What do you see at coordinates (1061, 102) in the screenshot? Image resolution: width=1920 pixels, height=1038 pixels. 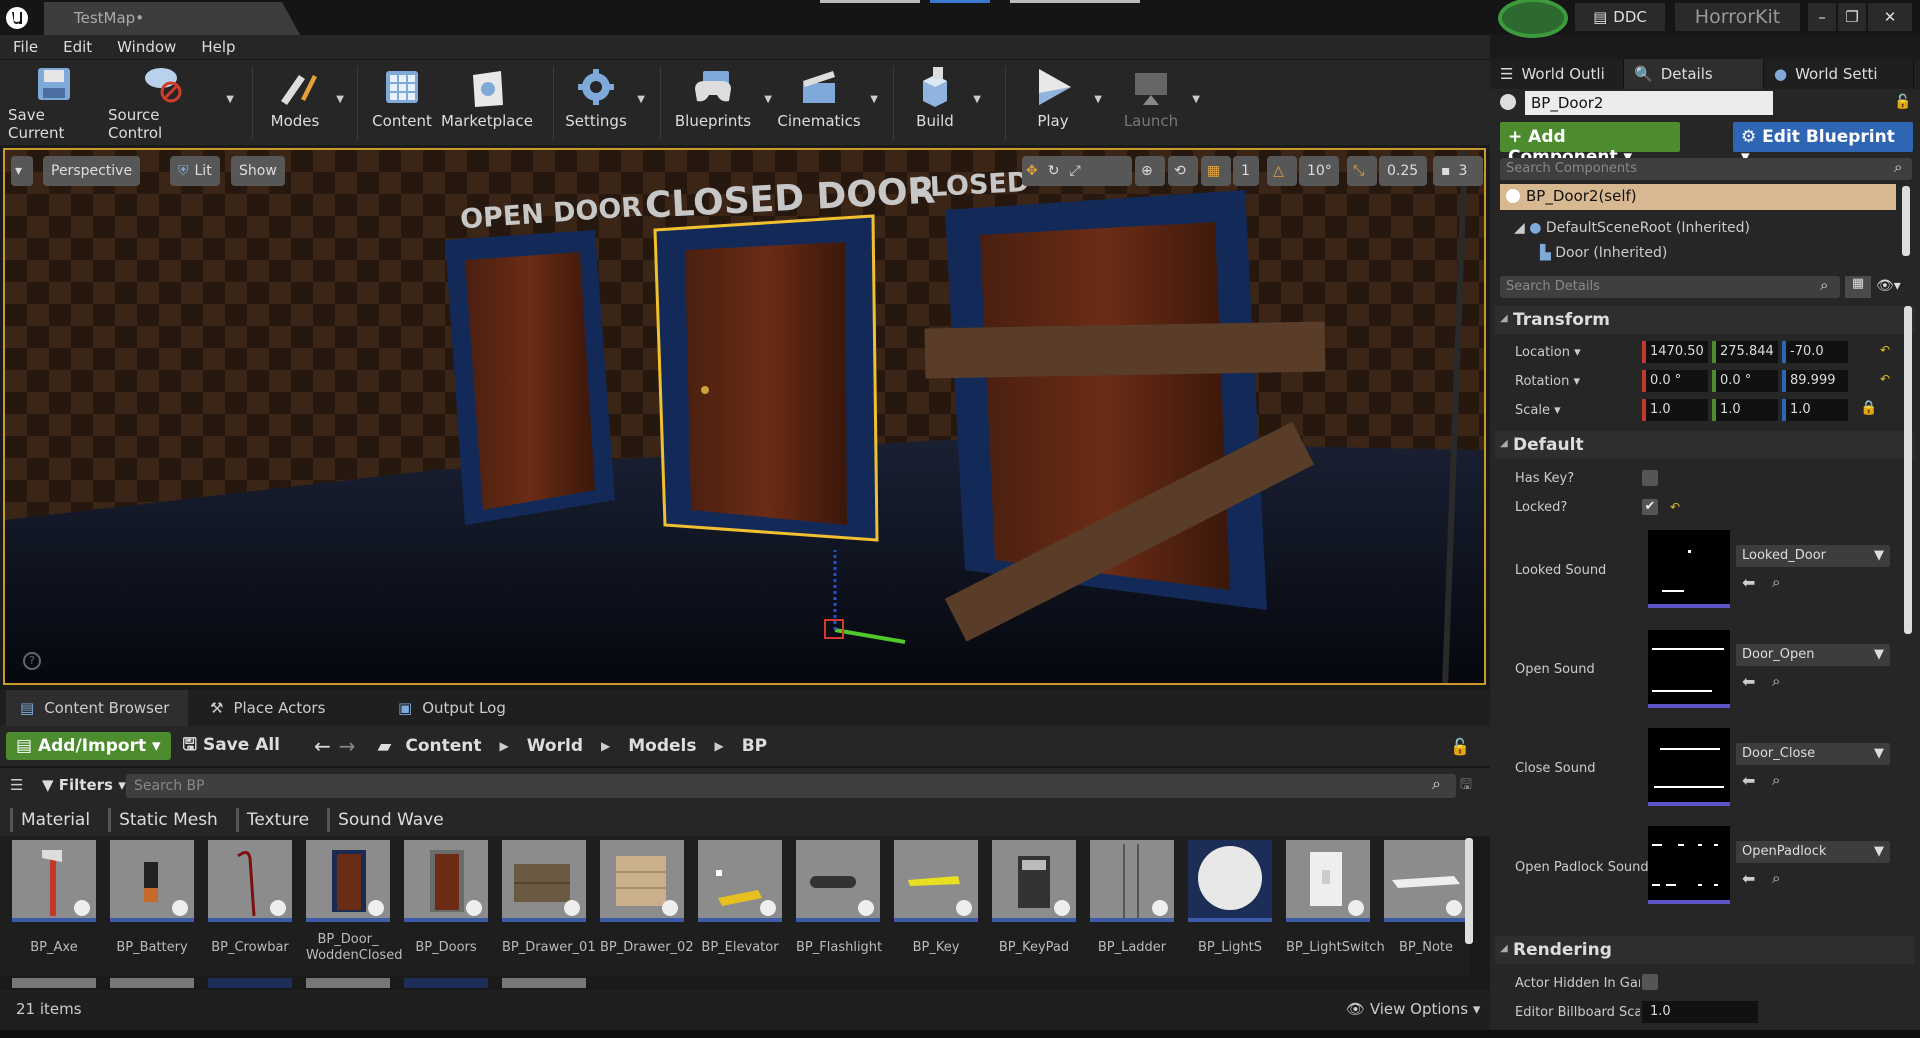 I see `play-button: Play ▼` at bounding box center [1061, 102].